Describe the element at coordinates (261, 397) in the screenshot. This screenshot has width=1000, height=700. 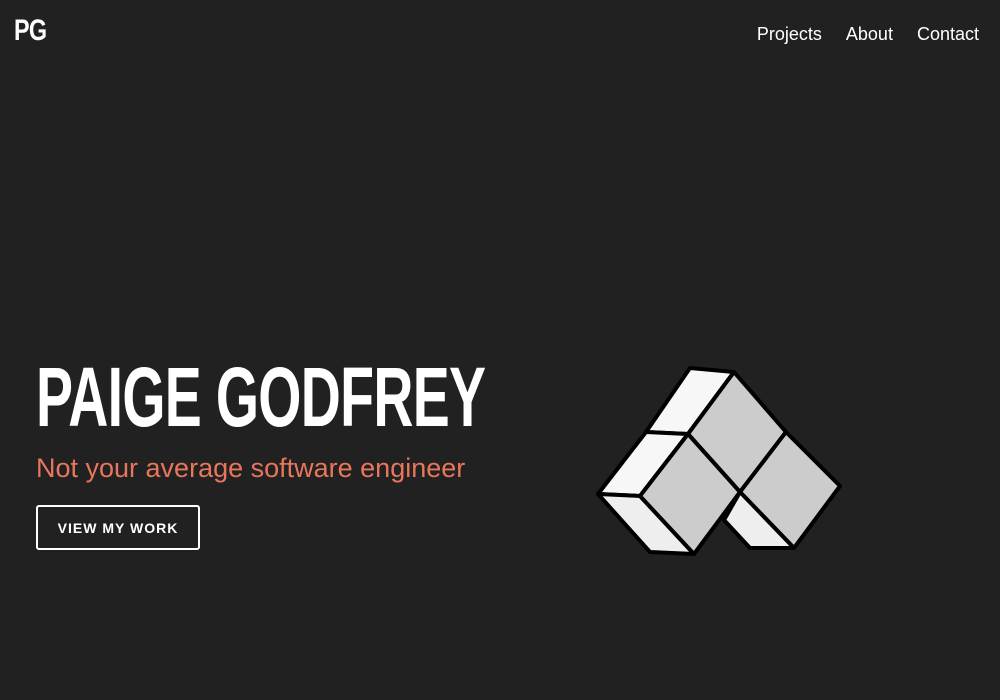
I see `hero-title: PAIGE GODFREY` at that location.